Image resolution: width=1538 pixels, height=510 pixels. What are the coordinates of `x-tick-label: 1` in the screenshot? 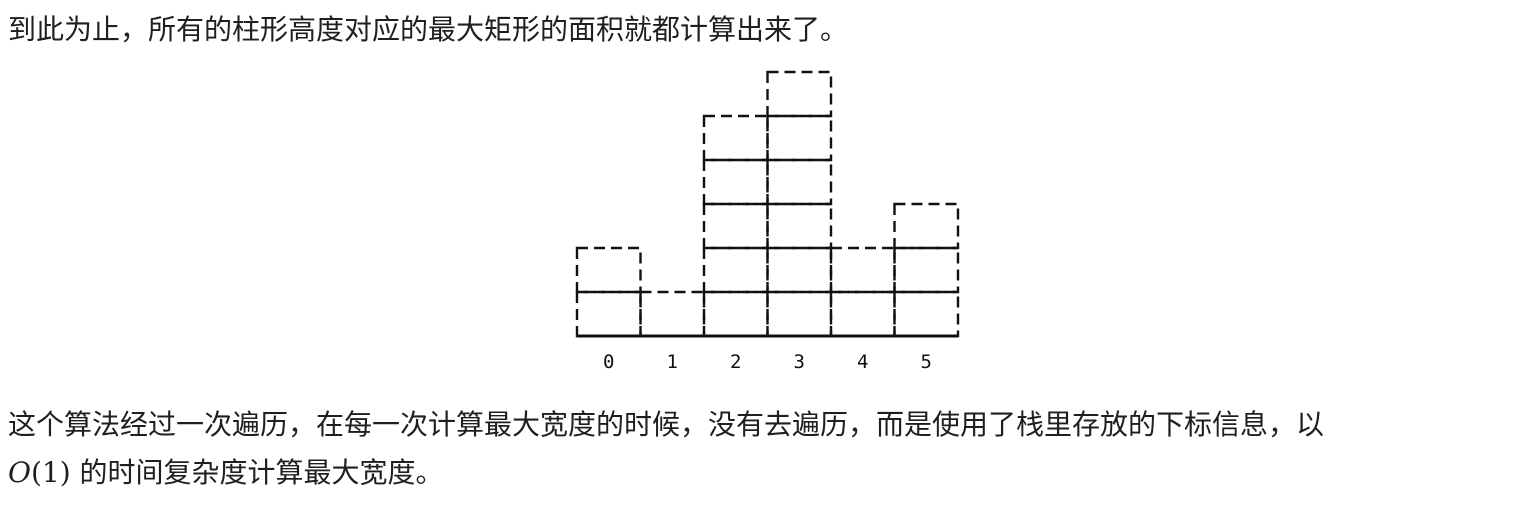 It's located at (672, 362).